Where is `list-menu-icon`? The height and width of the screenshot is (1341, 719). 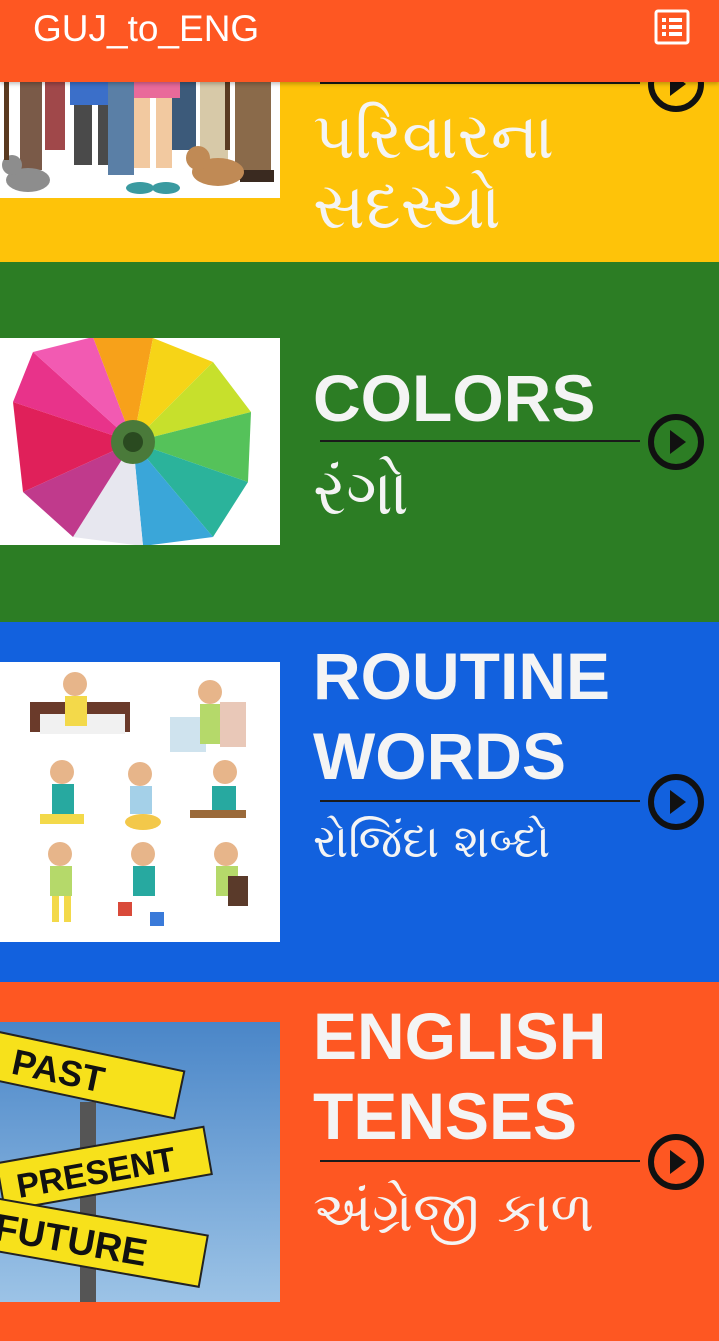
list-menu-icon is located at coordinates (672, 27).